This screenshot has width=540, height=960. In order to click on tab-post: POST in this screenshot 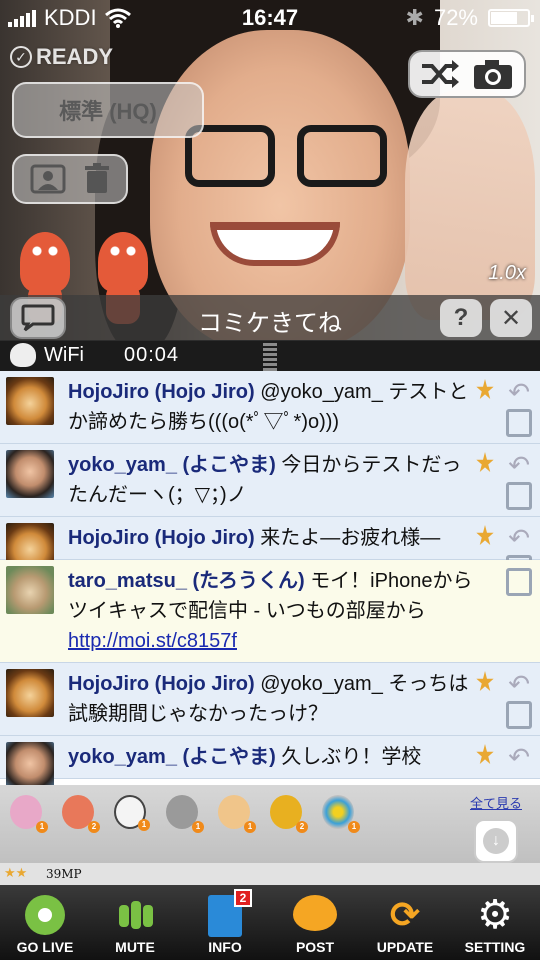, I will do `click(315, 922)`.